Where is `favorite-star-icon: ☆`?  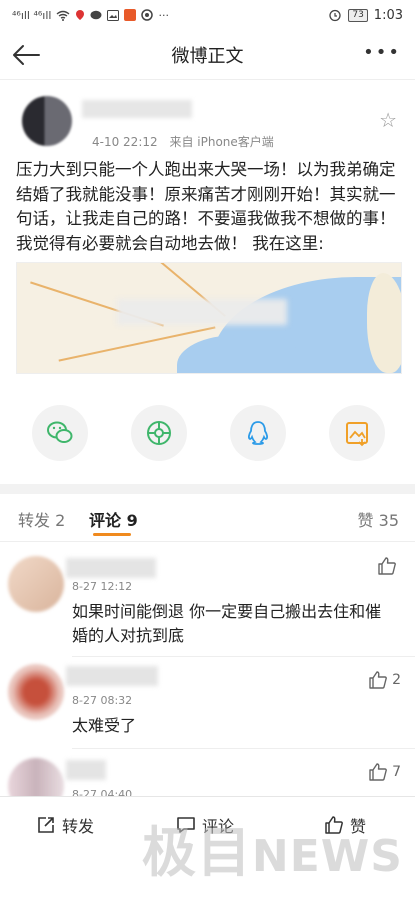
favorite-star-icon: ☆ is located at coordinates (388, 120).